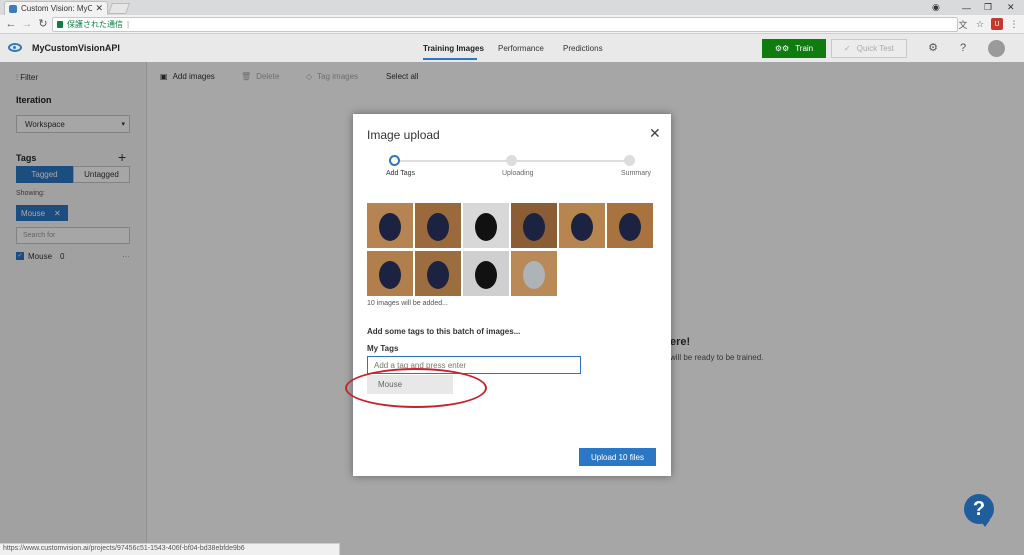 The image size is (1024, 555). What do you see at coordinates (988, 24) in the screenshot?
I see `extension-icons: 文 ☆ U ⋮` at bounding box center [988, 24].